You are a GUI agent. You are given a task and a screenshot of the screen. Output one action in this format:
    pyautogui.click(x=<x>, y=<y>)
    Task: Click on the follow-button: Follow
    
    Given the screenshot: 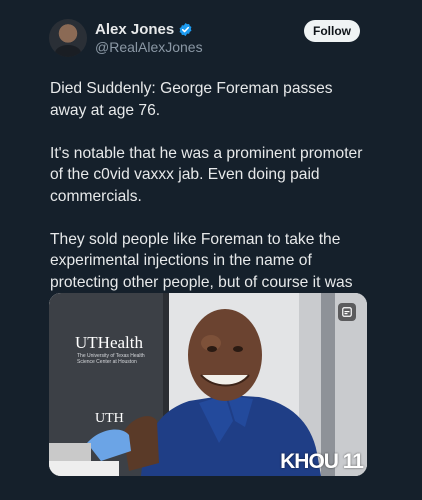 What is the action you would take?
    pyautogui.click(x=332, y=31)
    